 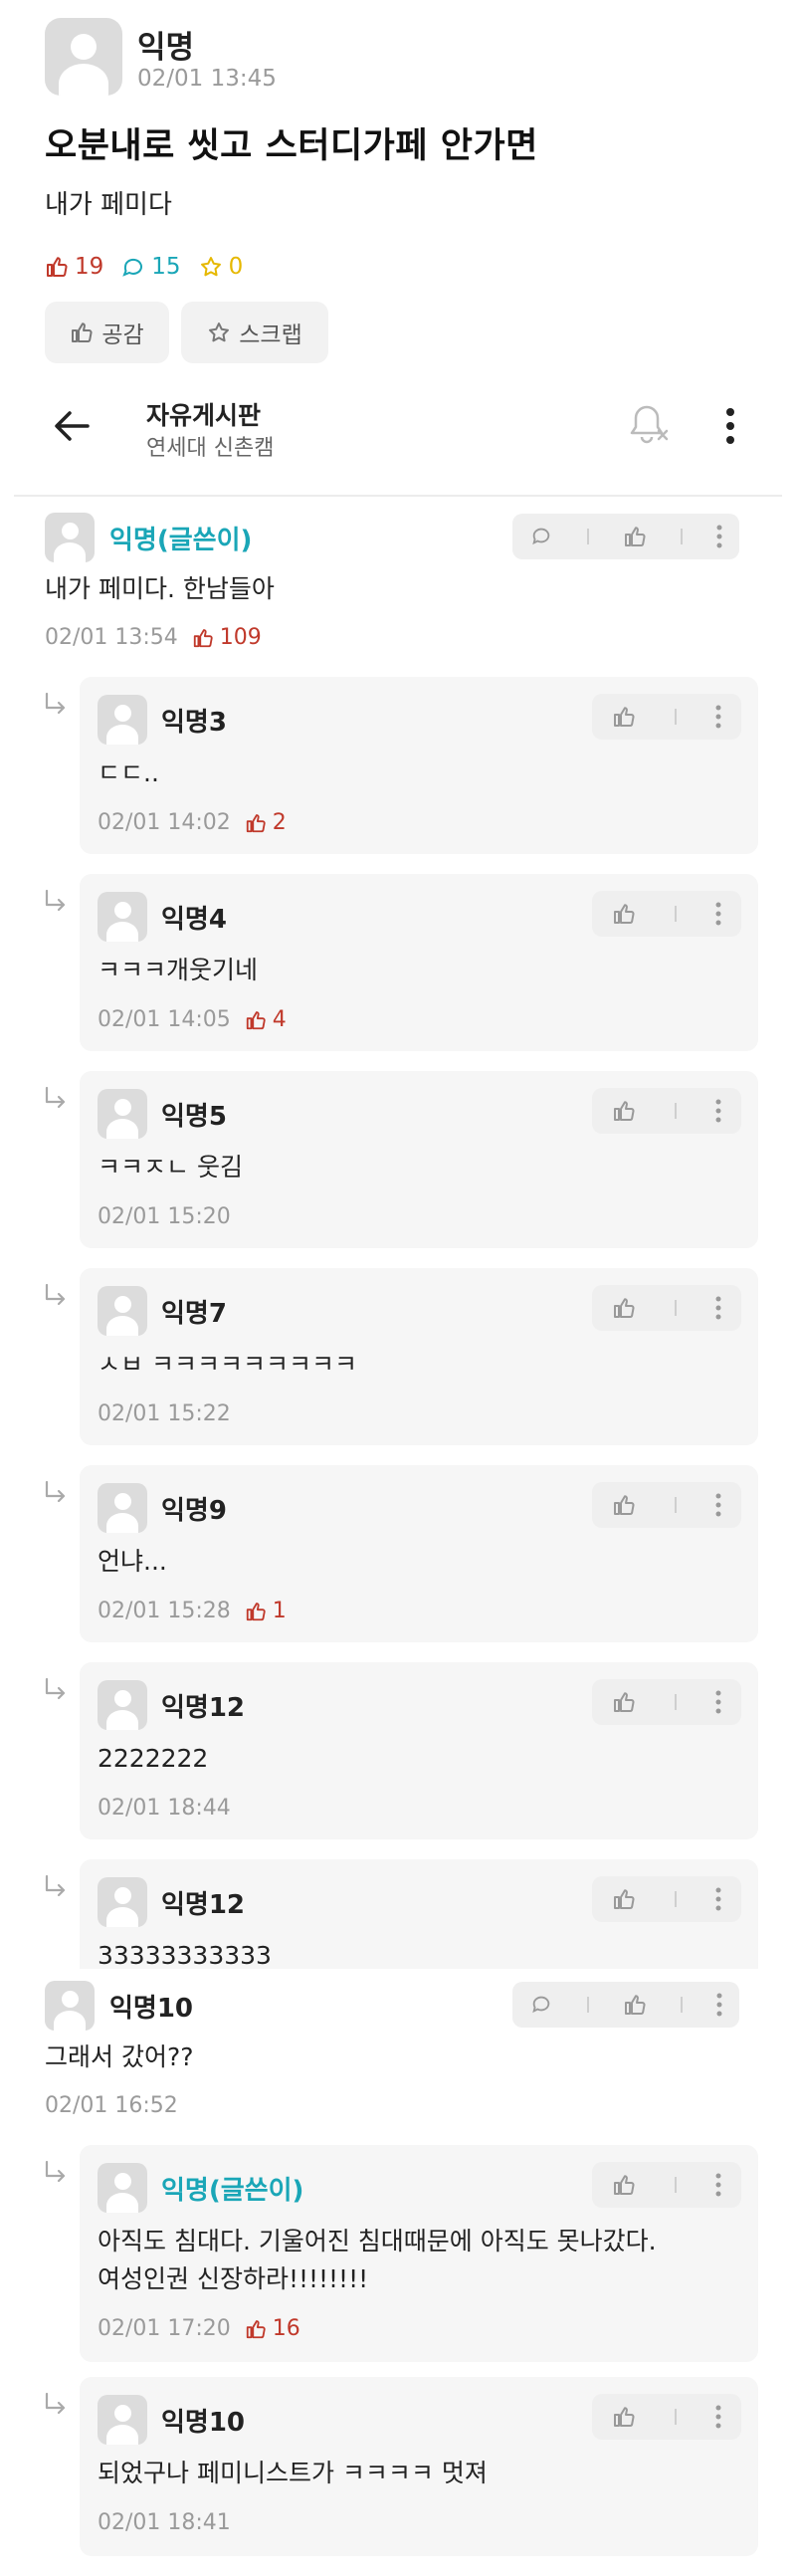 I want to click on reply-author: 익명(글쓴이), so click(x=232, y=2191).